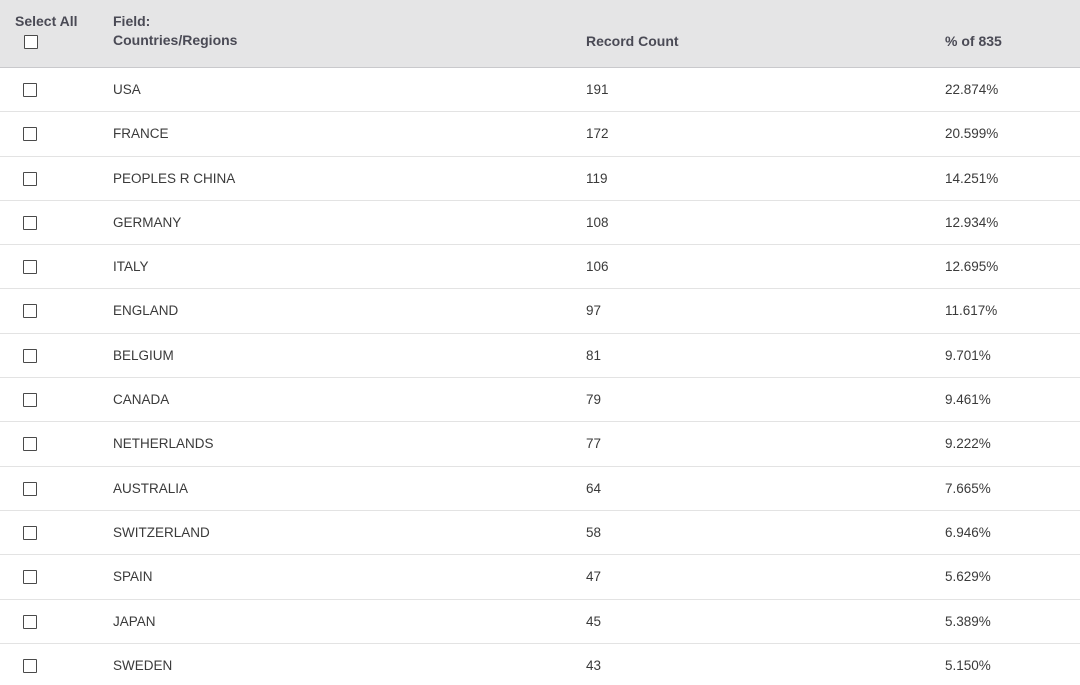 The height and width of the screenshot is (685, 1080). I want to click on percent-cell: 5.150%, so click(968, 665).